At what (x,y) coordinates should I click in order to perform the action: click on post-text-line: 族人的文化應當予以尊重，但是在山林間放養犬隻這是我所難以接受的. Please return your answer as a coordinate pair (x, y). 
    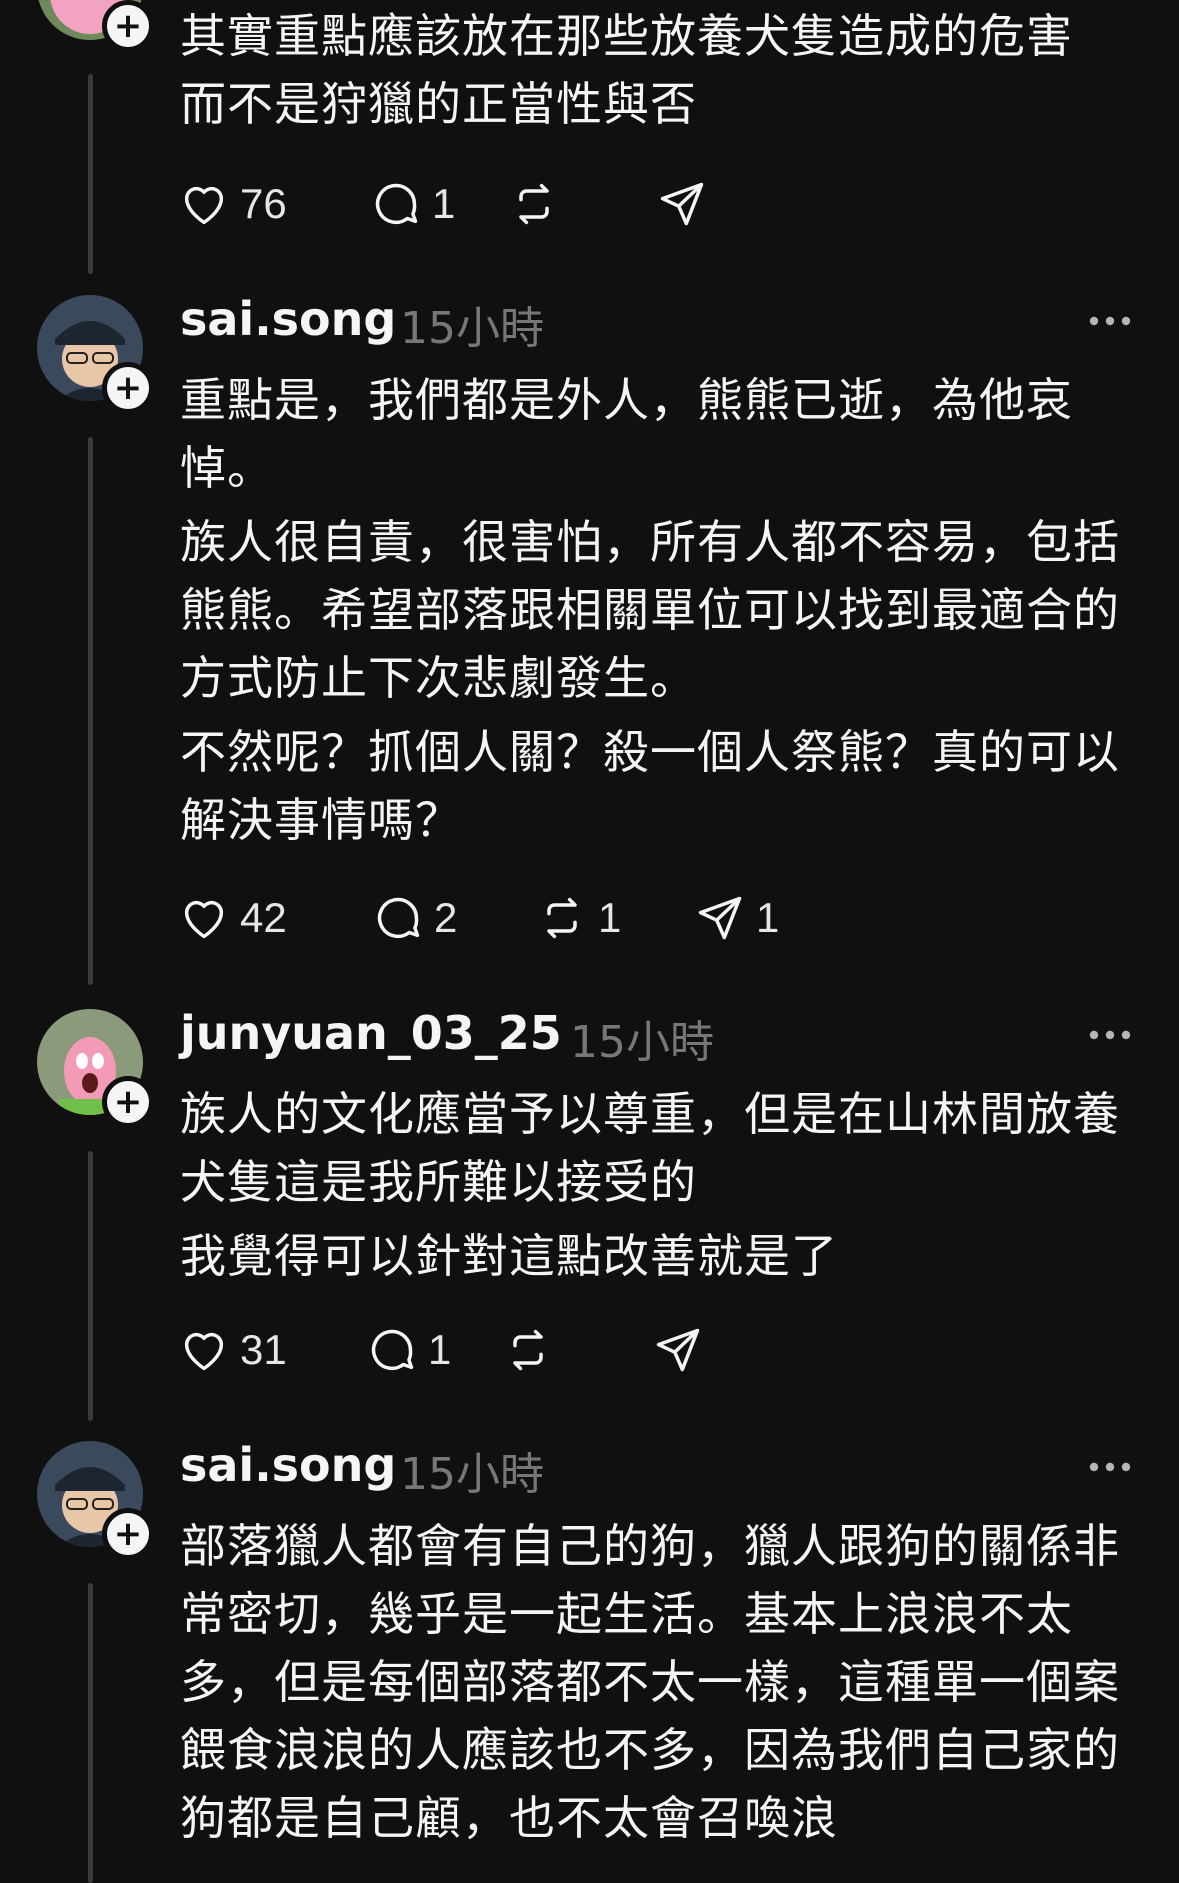
    Looking at the image, I should click on (650, 1148).